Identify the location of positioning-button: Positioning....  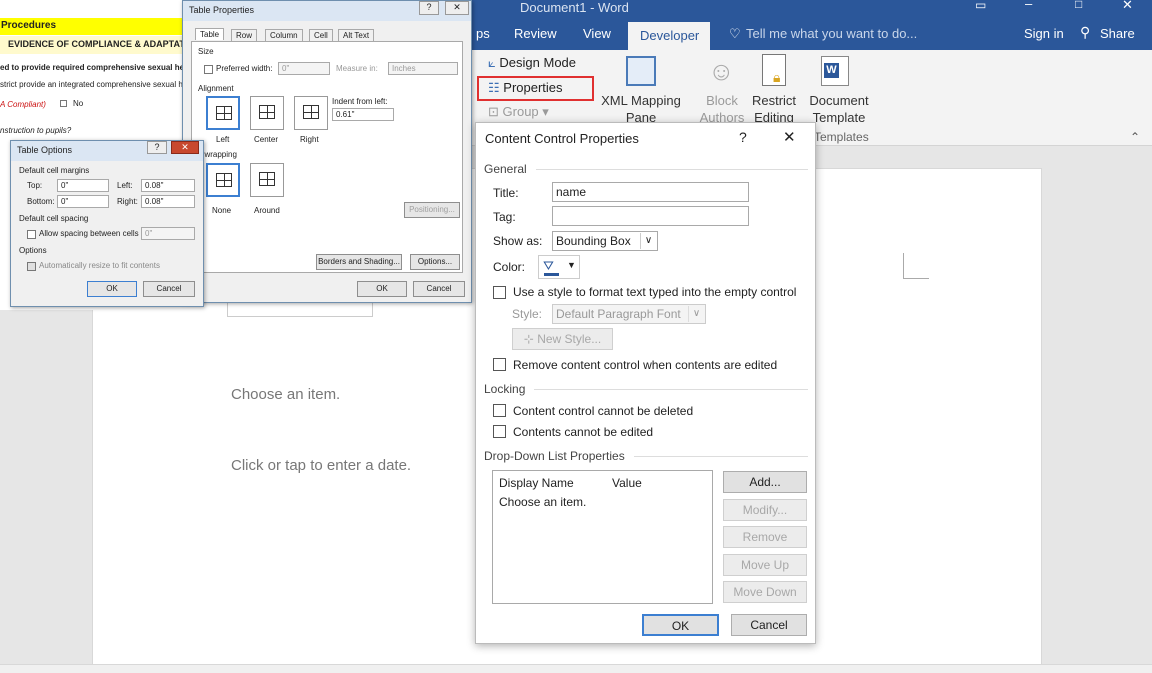
(432, 210).